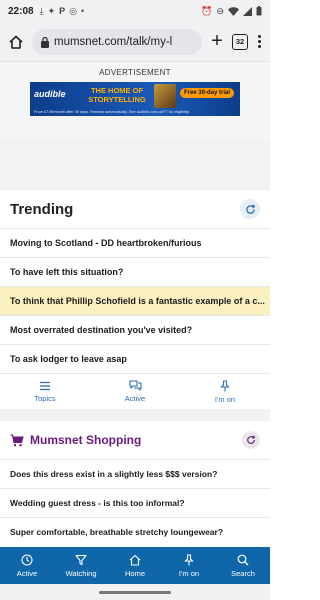 This screenshot has width=320, height=600. I want to click on tab-switcher-button: 32, so click(240, 41).